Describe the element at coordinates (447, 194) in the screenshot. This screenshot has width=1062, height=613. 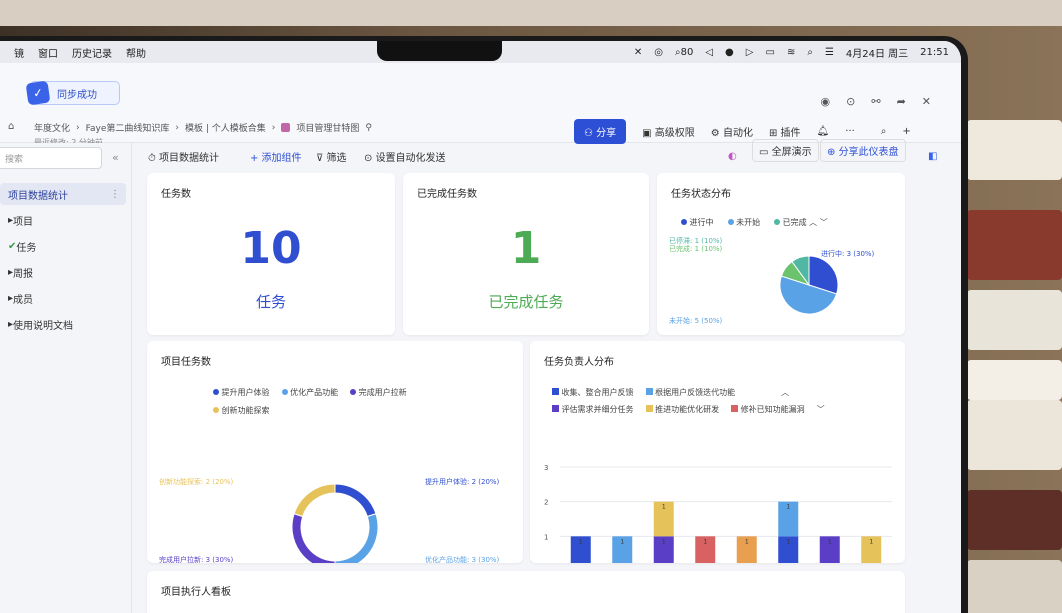
I see `card-title: 已完成任务数` at that location.